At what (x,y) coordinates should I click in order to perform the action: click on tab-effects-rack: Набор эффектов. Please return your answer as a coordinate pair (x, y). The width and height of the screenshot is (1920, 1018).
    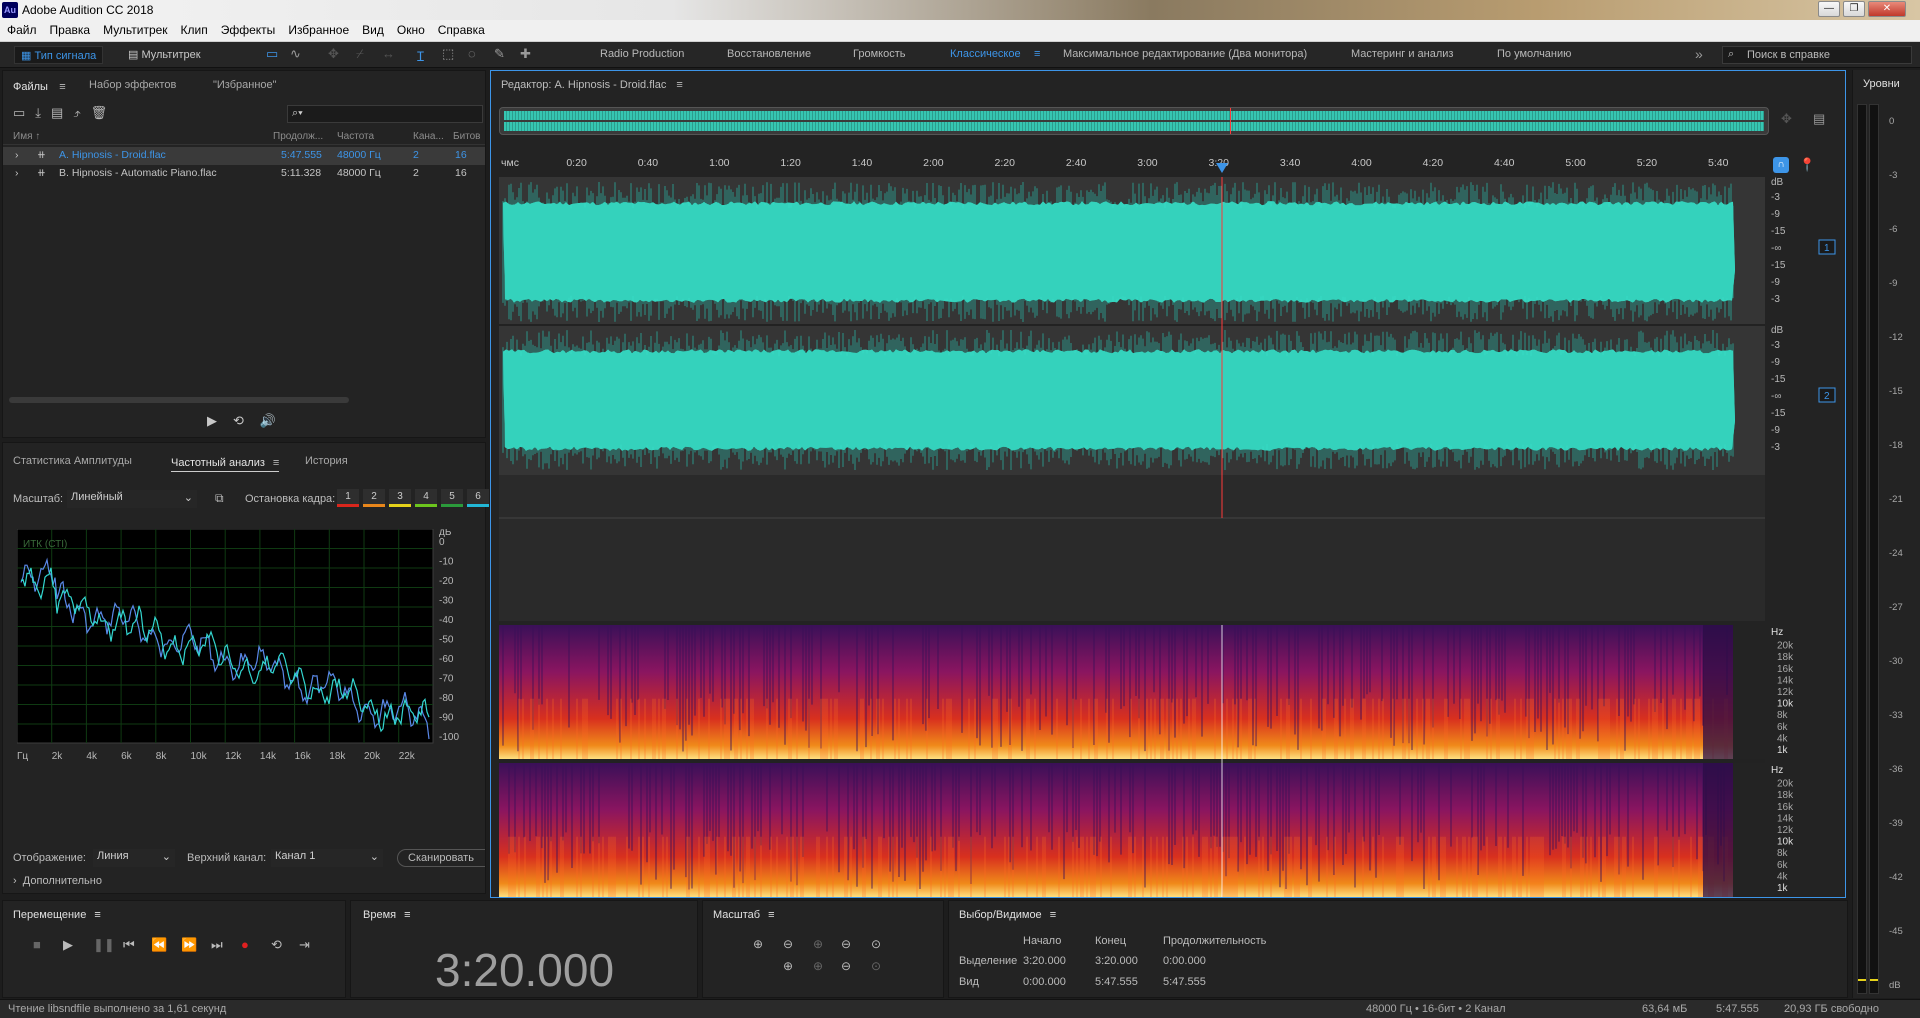
    Looking at the image, I should click on (132, 85).